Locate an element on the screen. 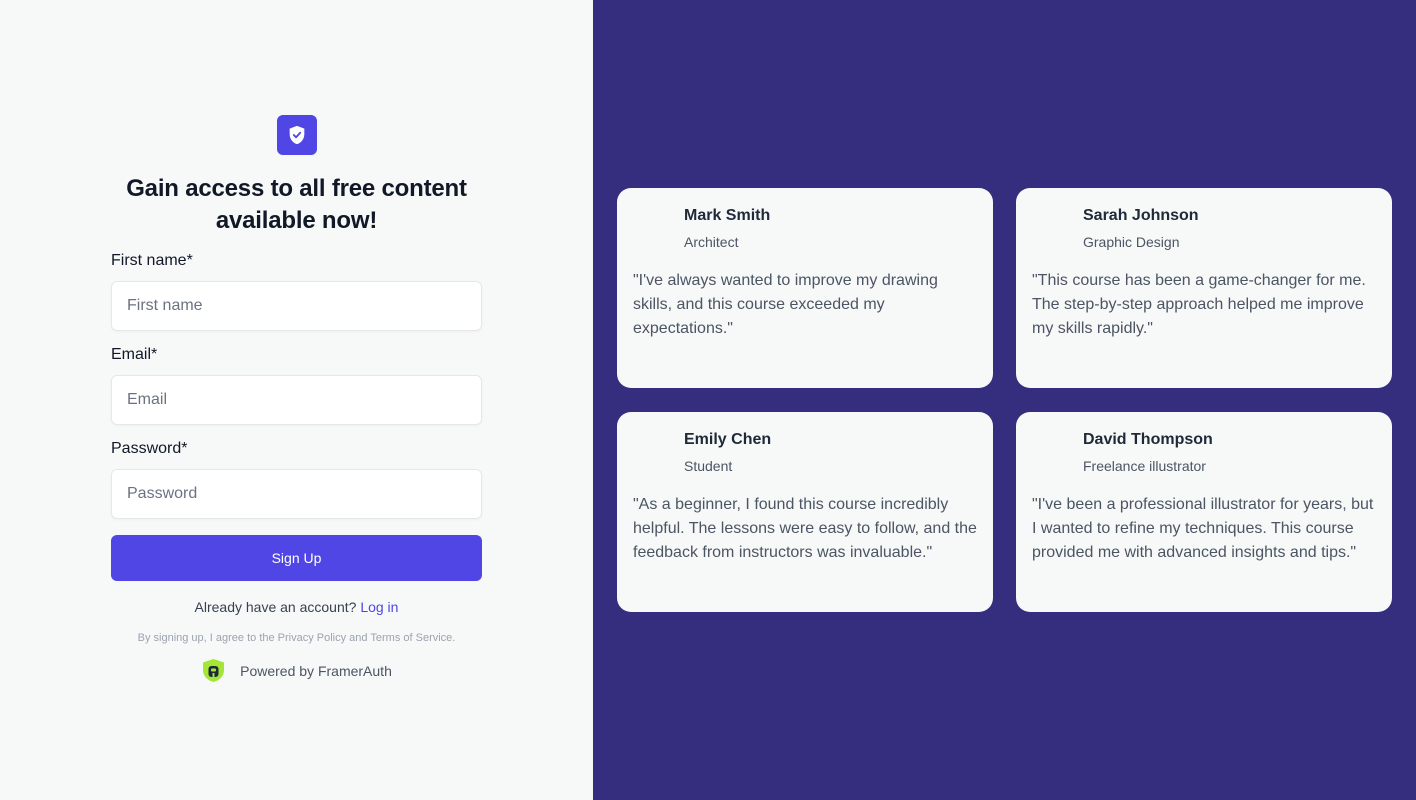 Image resolution: width=1416 pixels, height=800 pixels. login-prompt-text: Already have an account? is located at coordinates (275, 607).